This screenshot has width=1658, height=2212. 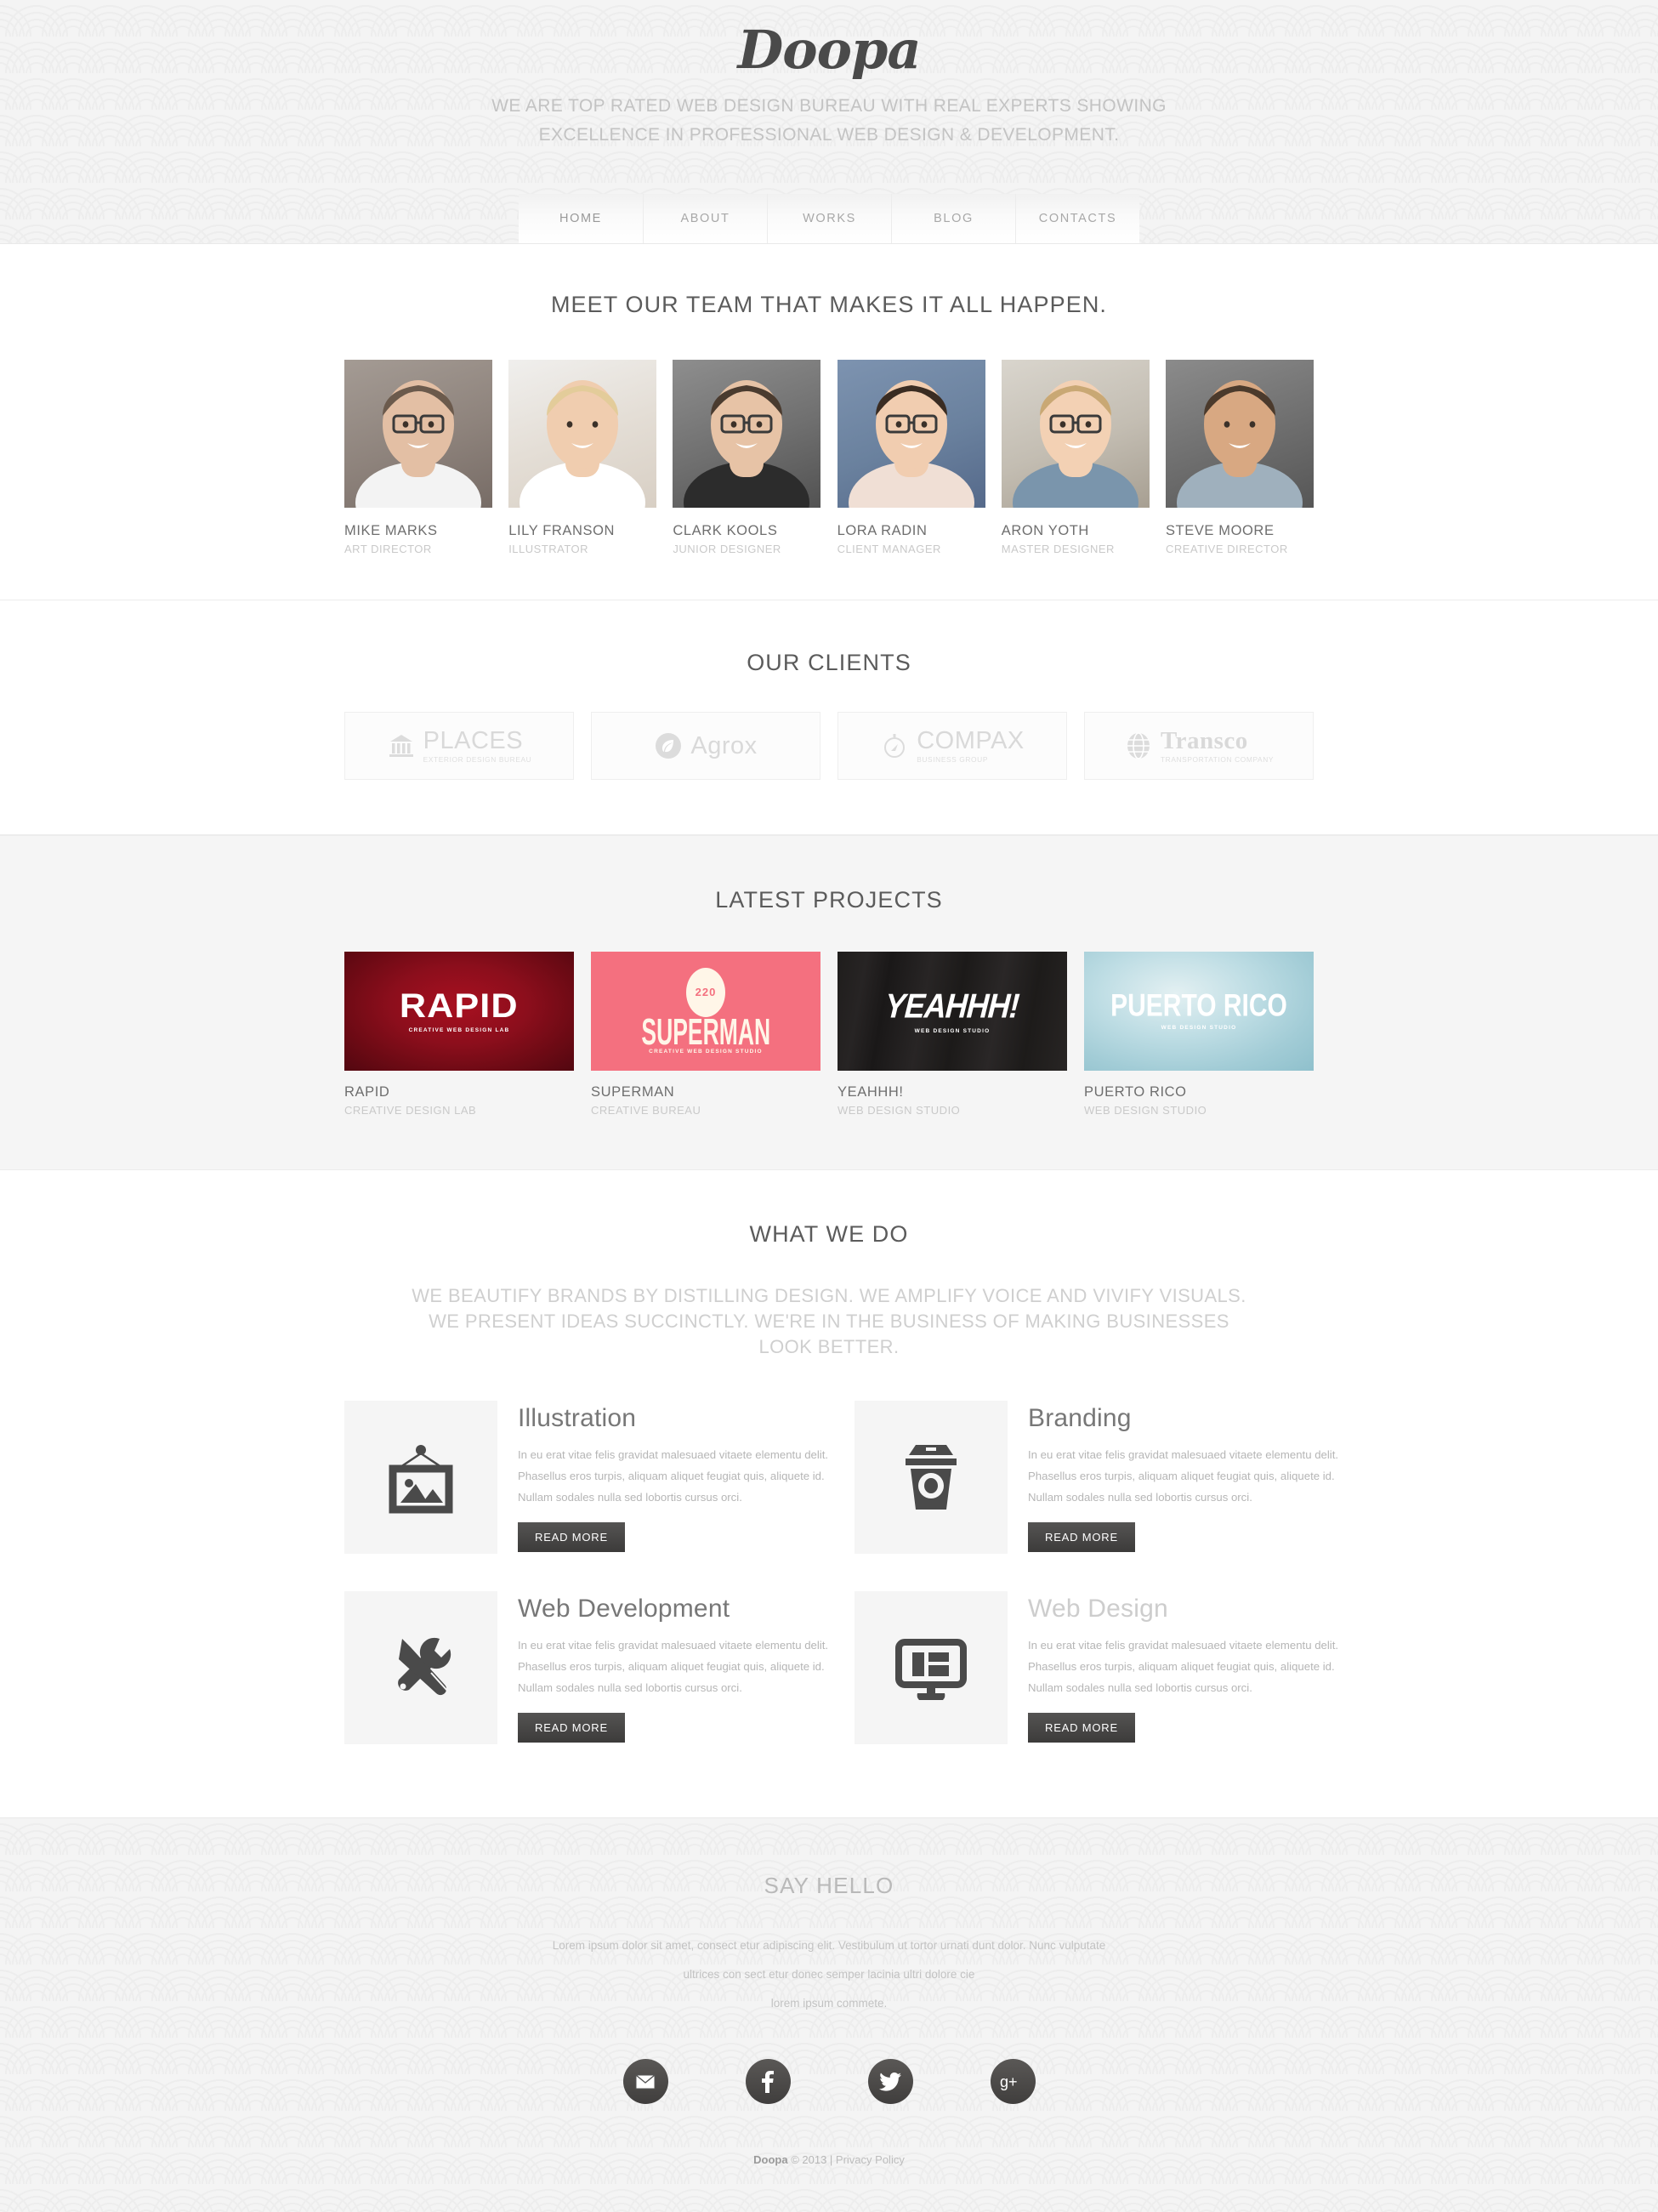 I want to click on service-title: Branding, so click(x=1080, y=1418).